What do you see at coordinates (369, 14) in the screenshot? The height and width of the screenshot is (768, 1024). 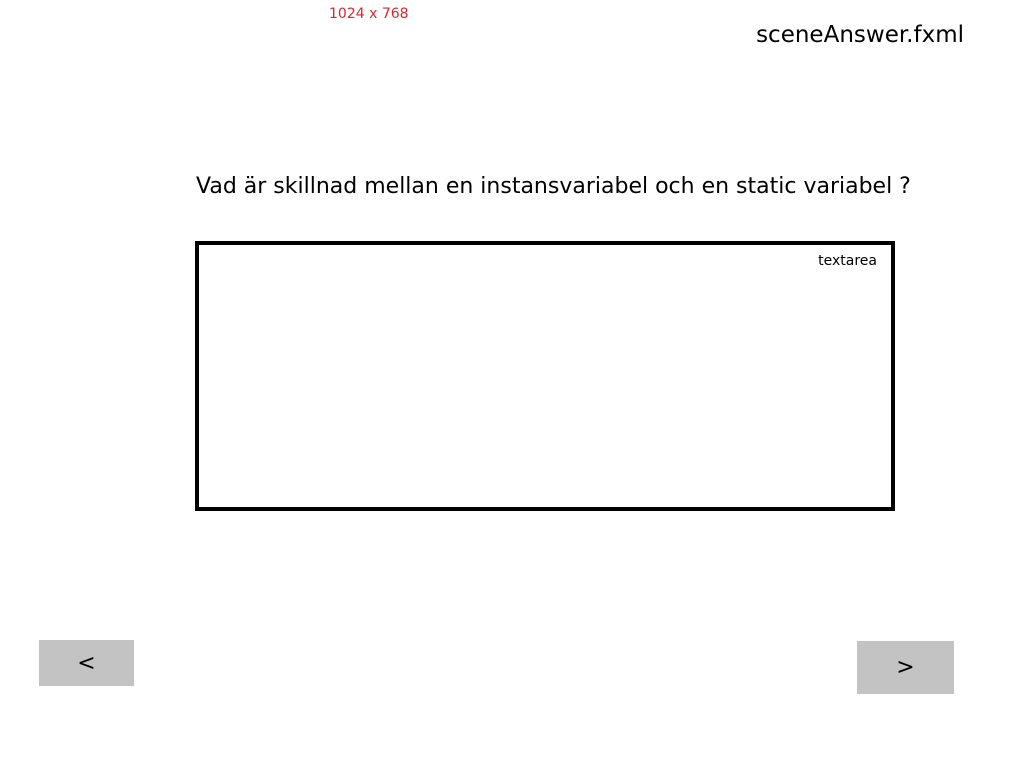 I see `dimension-note: 1024 x 768` at bounding box center [369, 14].